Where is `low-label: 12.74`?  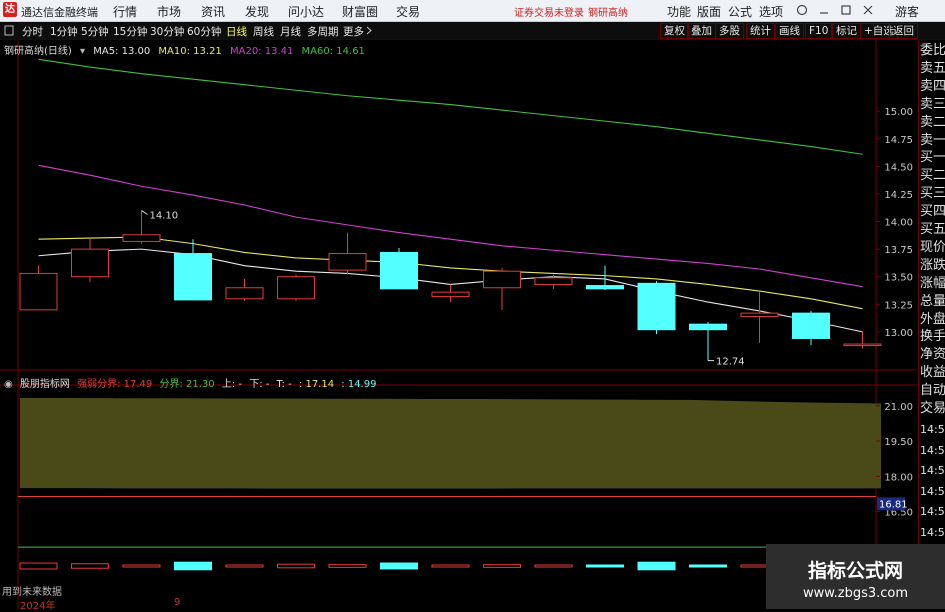 low-label: 12.74 is located at coordinates (730, 362).